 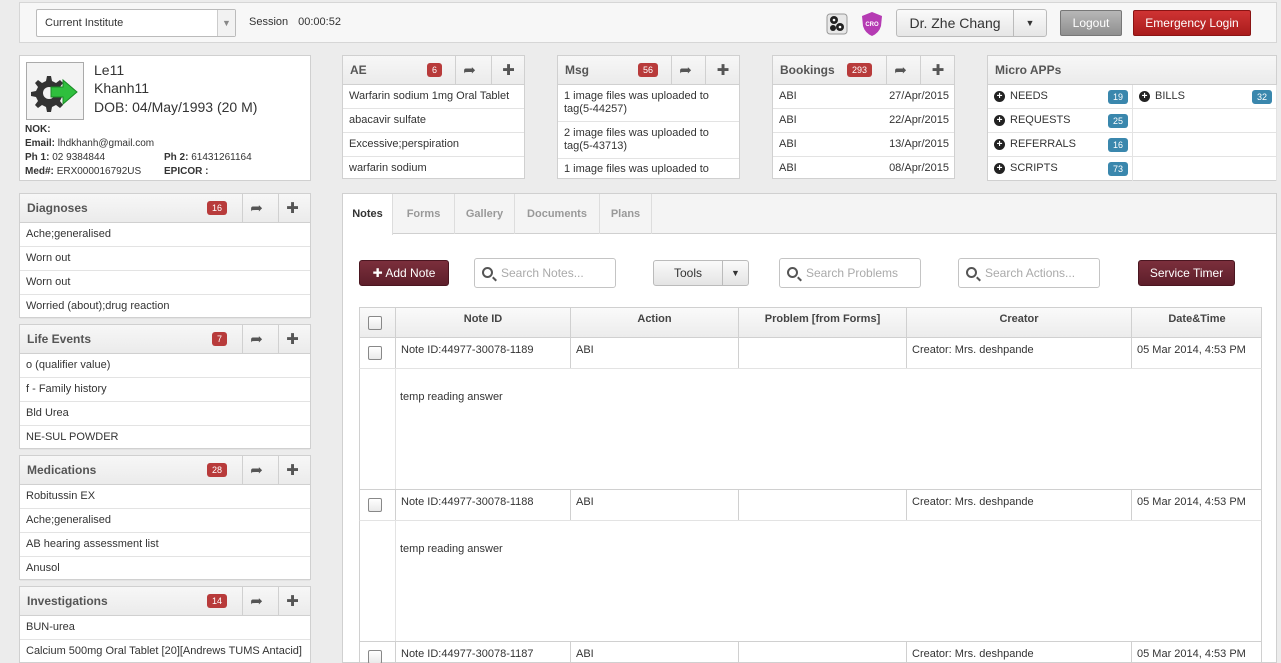 I want to click on list-item: AB hearing assessment list, so click(x=165, y=545).